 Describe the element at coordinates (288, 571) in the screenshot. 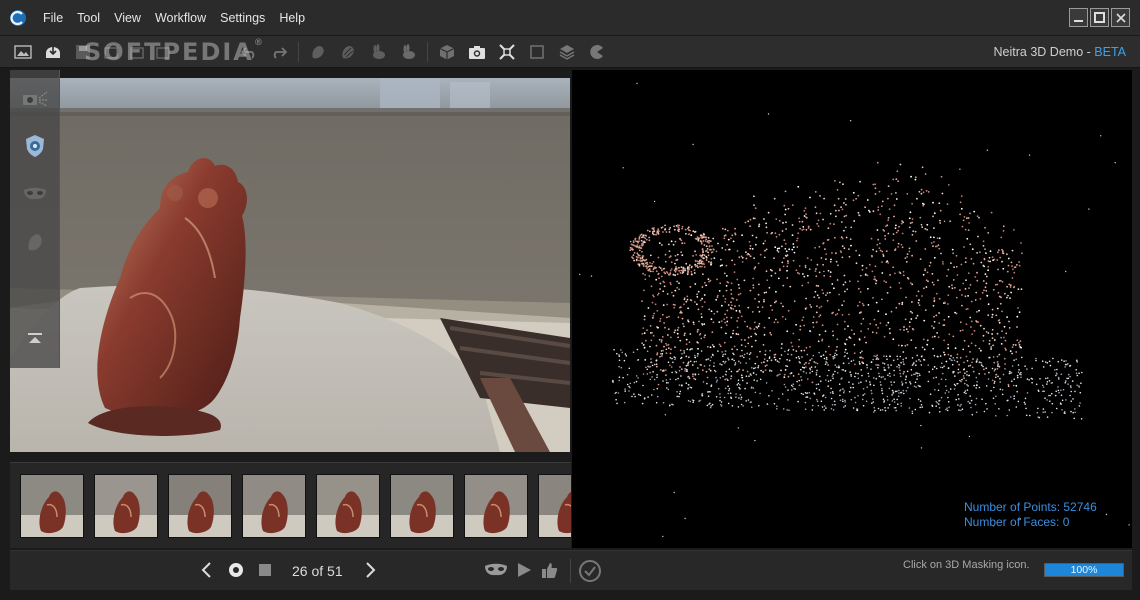

I see `image-navigation: 26 of 51` at that location.